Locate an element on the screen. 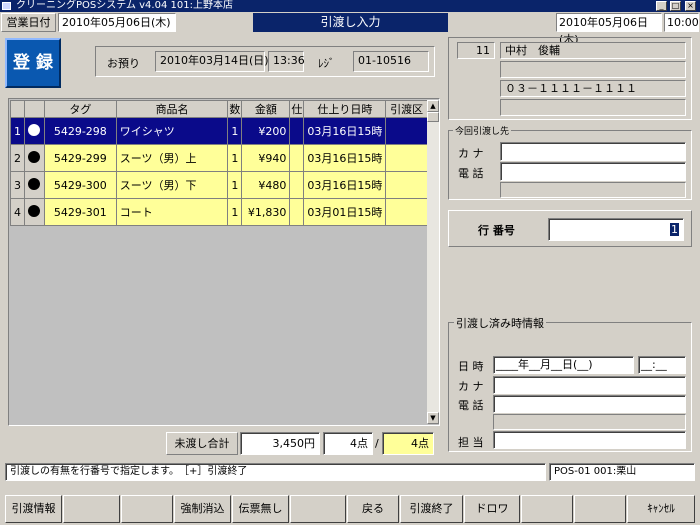  row-price: ¥480 is located at coordinates (266, 185).